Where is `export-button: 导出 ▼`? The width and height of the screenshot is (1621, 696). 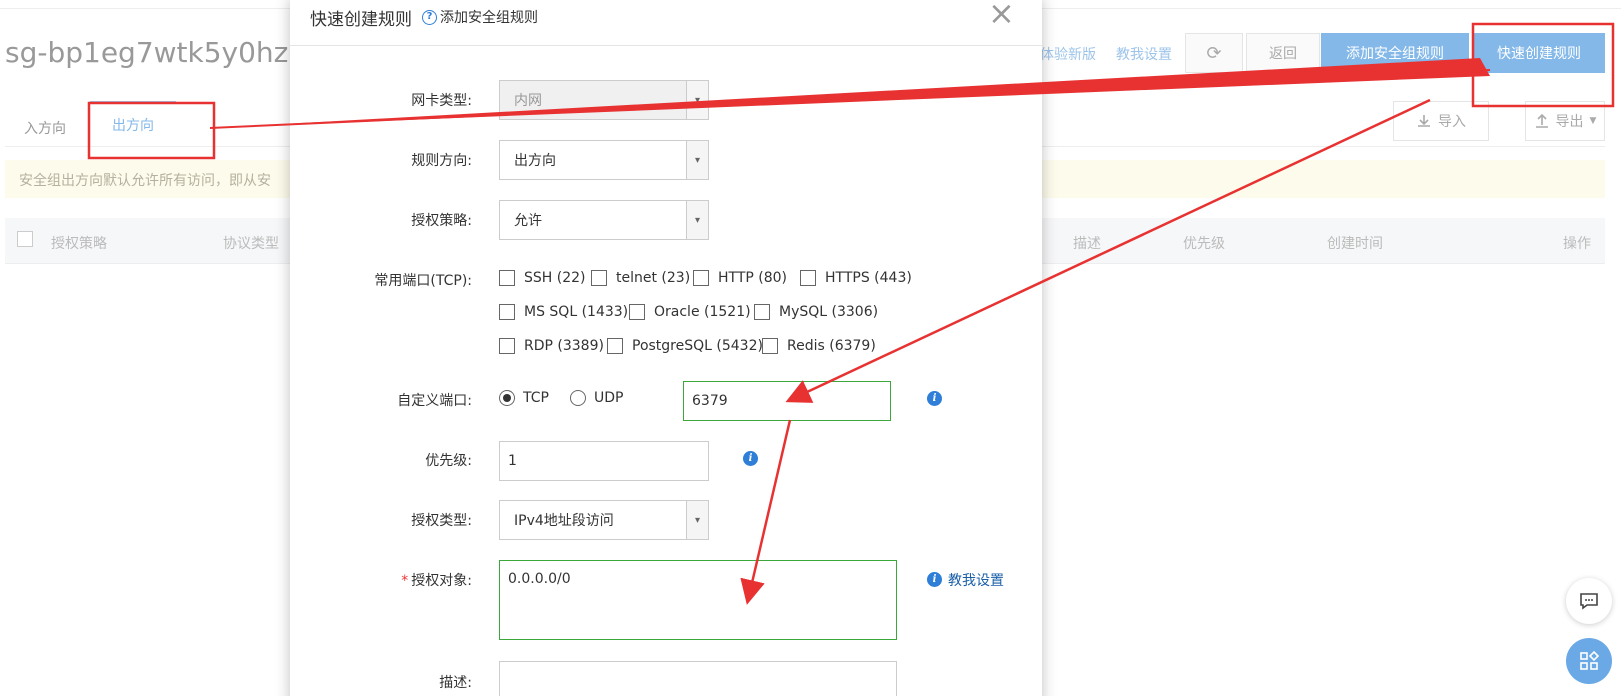
export-button: 导出 ▼ is located at coordinates (1565, 121).